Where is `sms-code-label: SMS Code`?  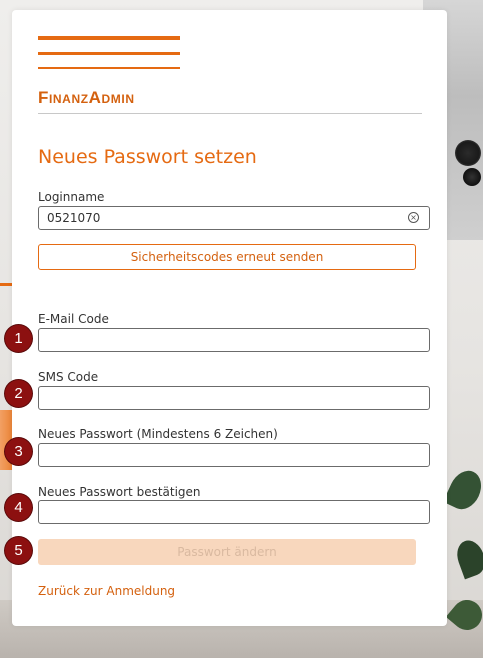
sms-code-label: SMS Code is located at coordinates (68, 377).